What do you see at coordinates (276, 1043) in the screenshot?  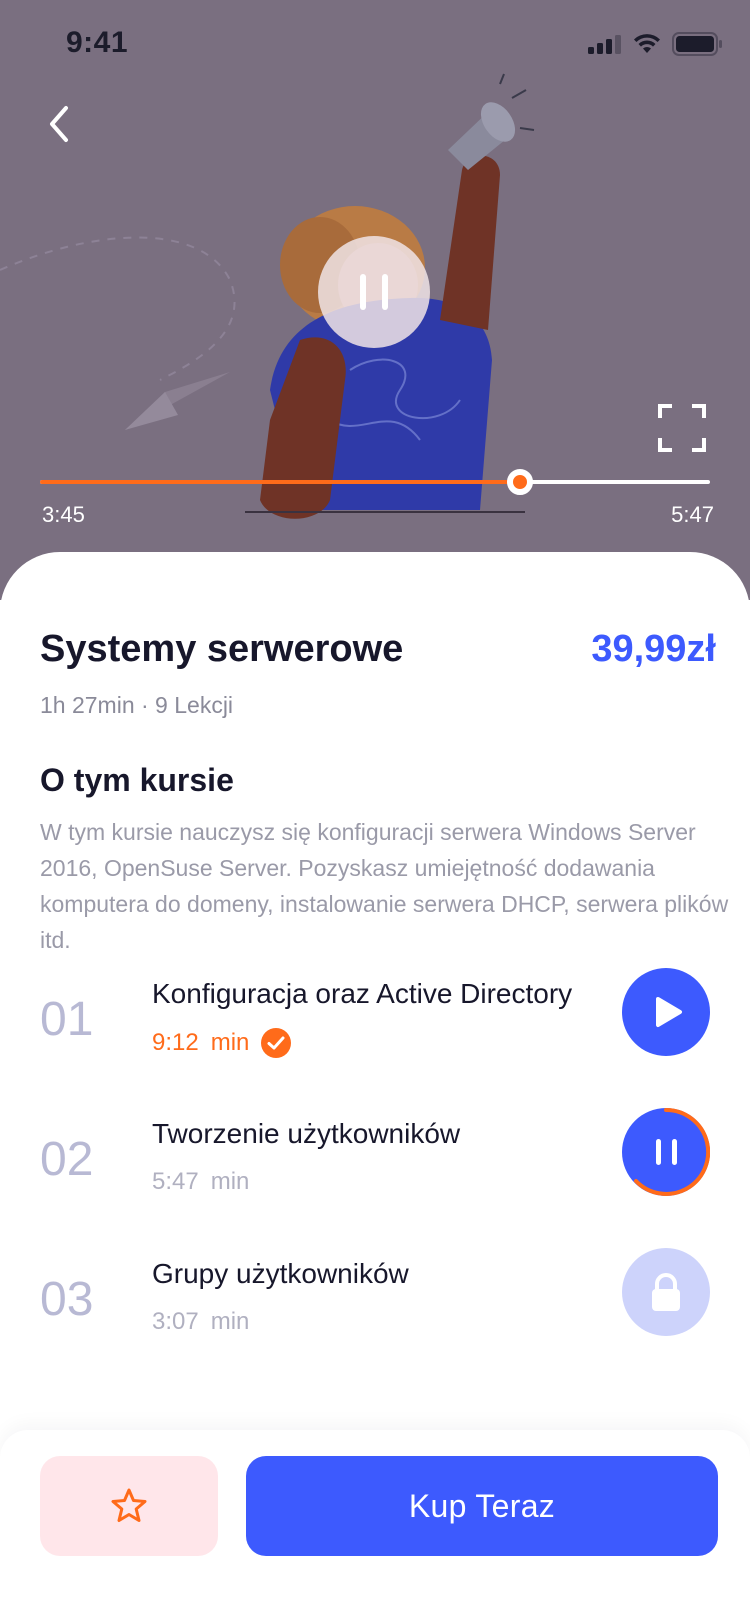 I see `check-icon` at bounding box center [276, 1043].